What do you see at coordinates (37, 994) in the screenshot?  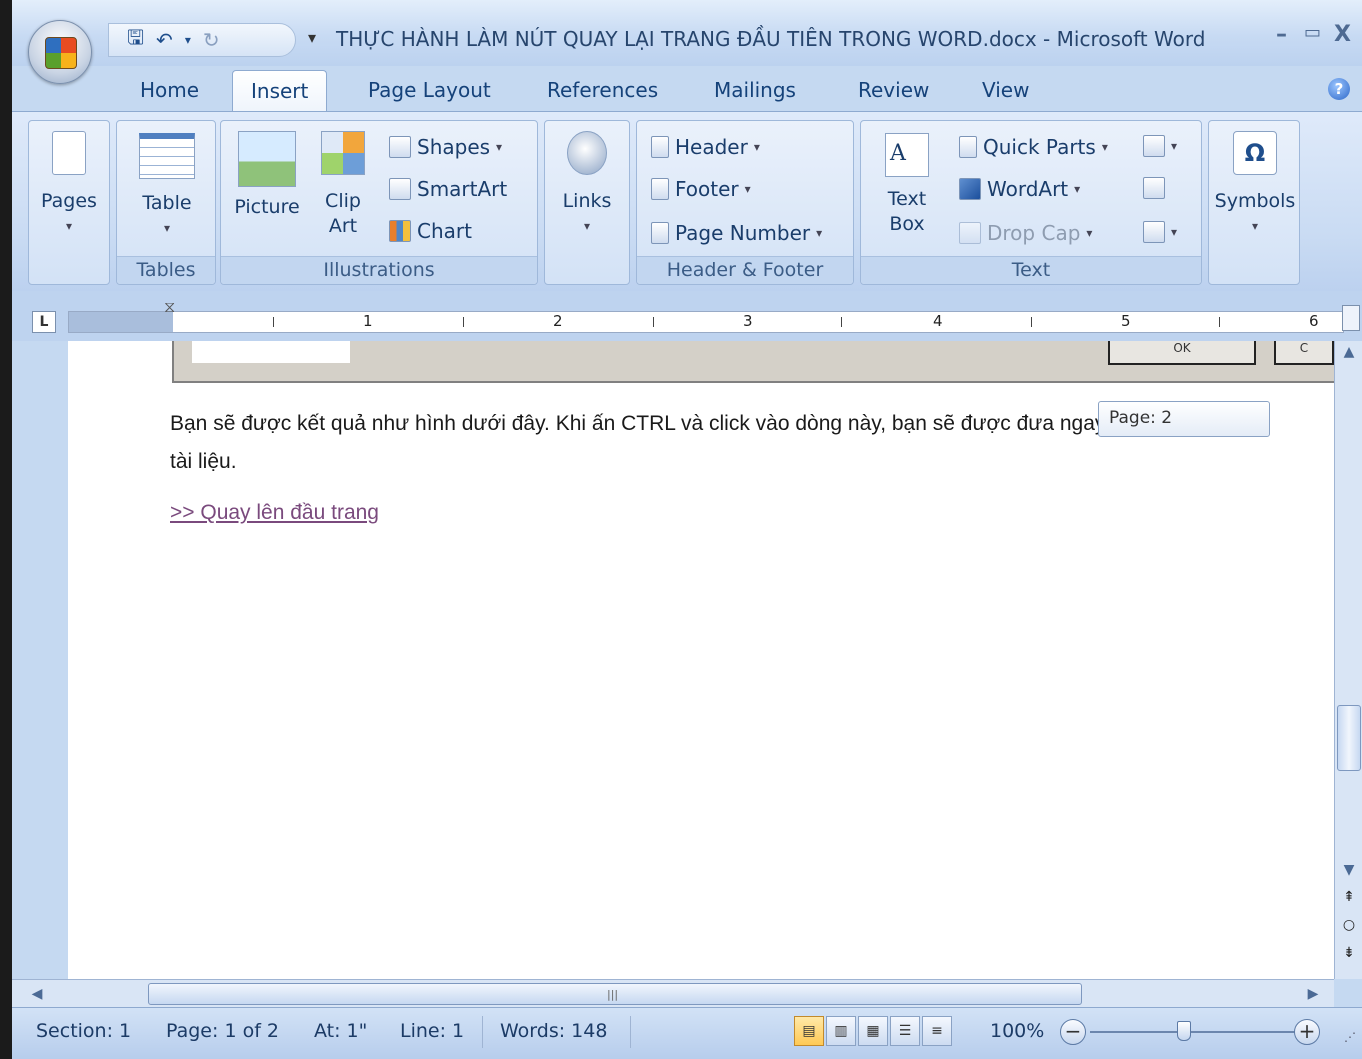 I see `scroll-left-icon: ◀` at bounding box center [37, 994].